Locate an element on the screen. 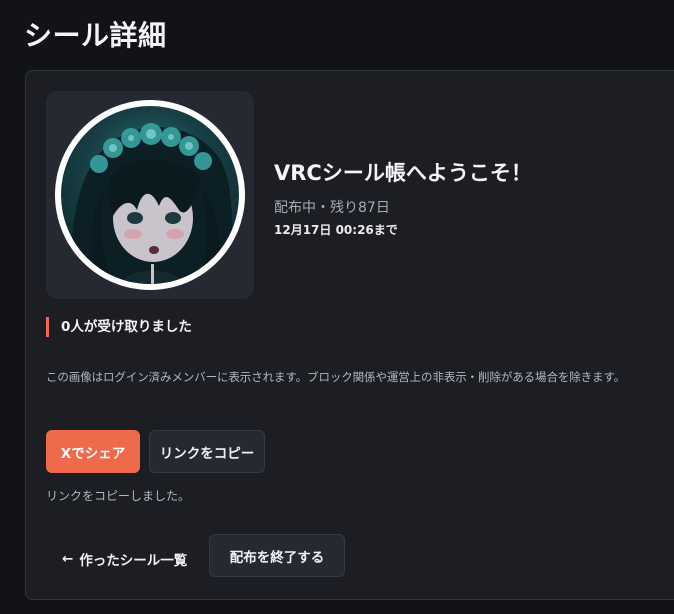 The image size is (674, 614). sticker-image-frame is located at coordinates (150, 195).